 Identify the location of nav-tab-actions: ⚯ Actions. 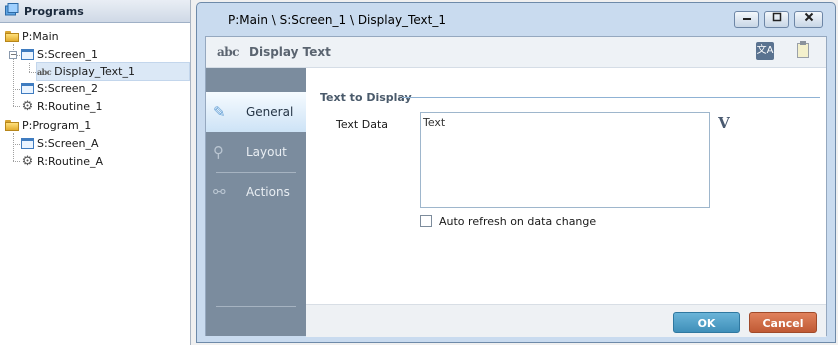
(256, 192).